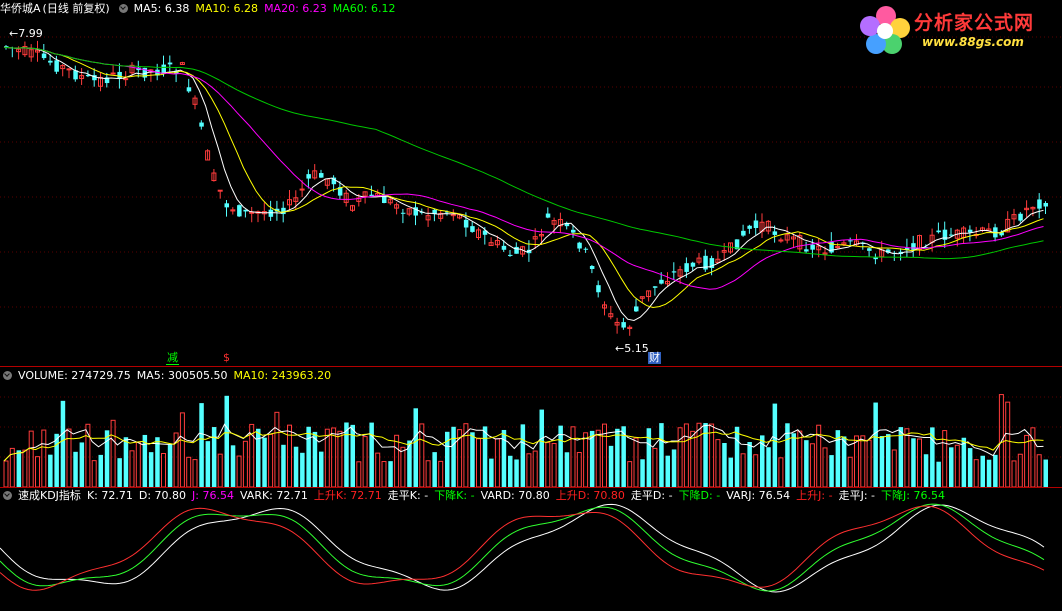 The image size is (1062, 611). Describe the element at coordinates (973, 42) in the screenshot. I see `logo-url: www.88gs.com` at that location.